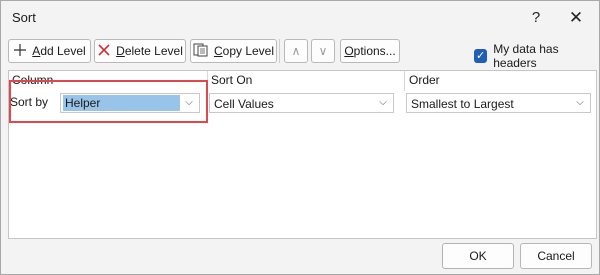  What do you see at coordinates (556, 256) in the screenshot?
I see `cancel-button: Cancel` at bounding box center [556, 256].